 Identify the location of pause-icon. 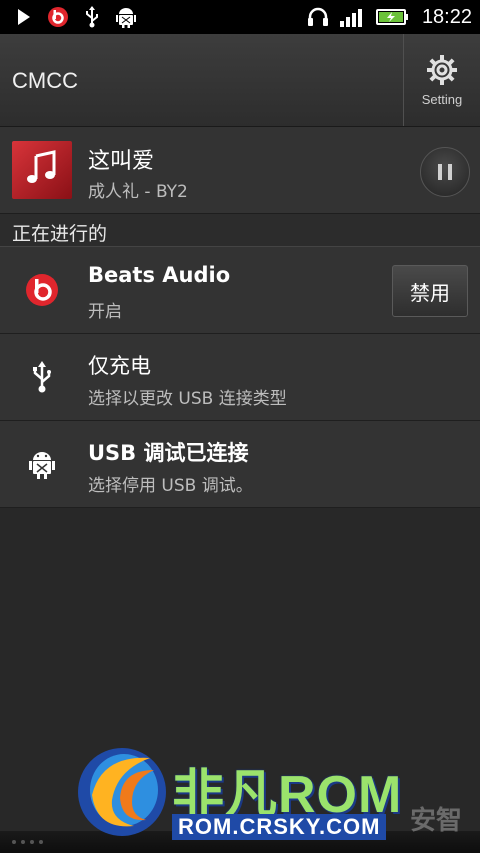
(445, 172).